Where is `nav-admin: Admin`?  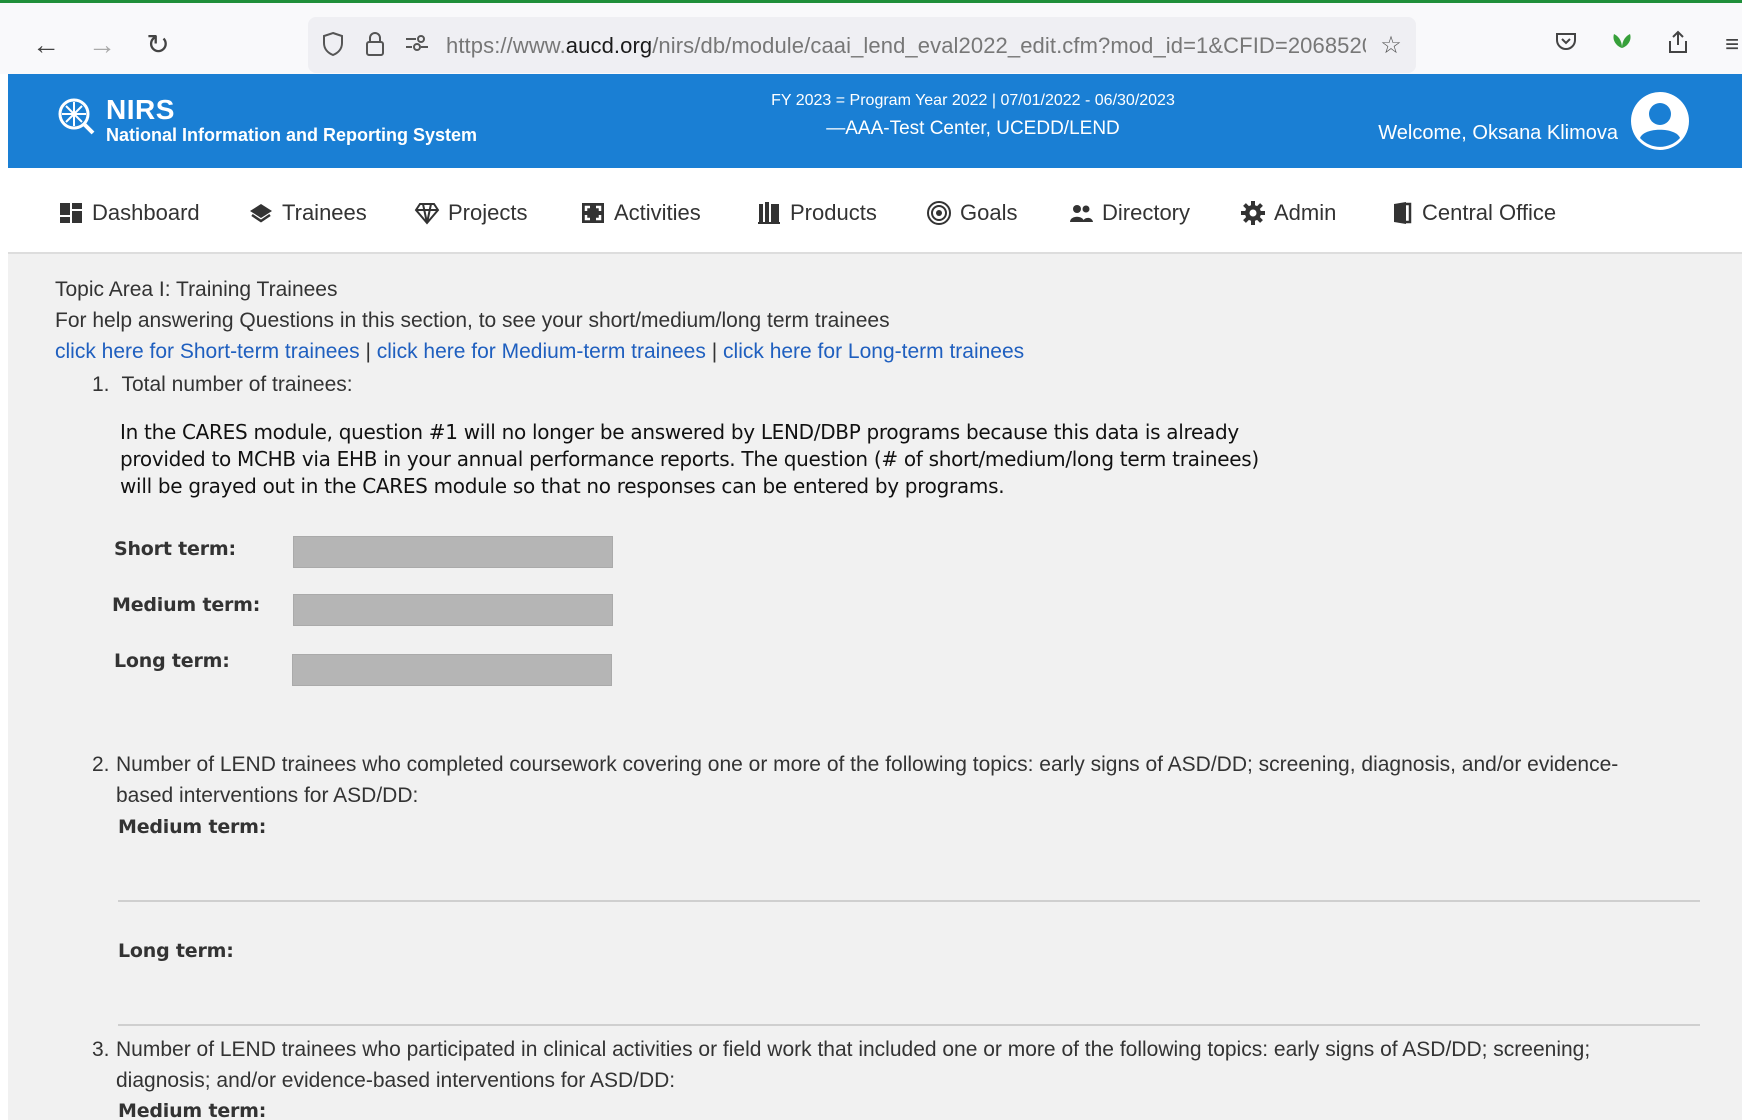
nav-admin: Admin is located at coordinates (1288, 213).